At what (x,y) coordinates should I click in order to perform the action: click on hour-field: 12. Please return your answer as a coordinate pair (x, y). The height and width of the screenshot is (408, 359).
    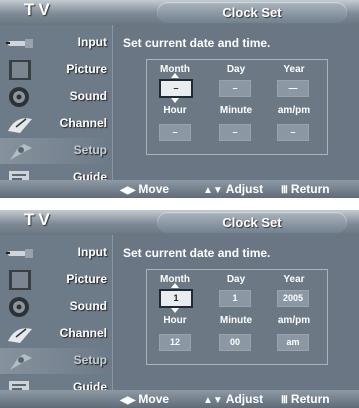
    Looking at the image, I should click on (175, 342).